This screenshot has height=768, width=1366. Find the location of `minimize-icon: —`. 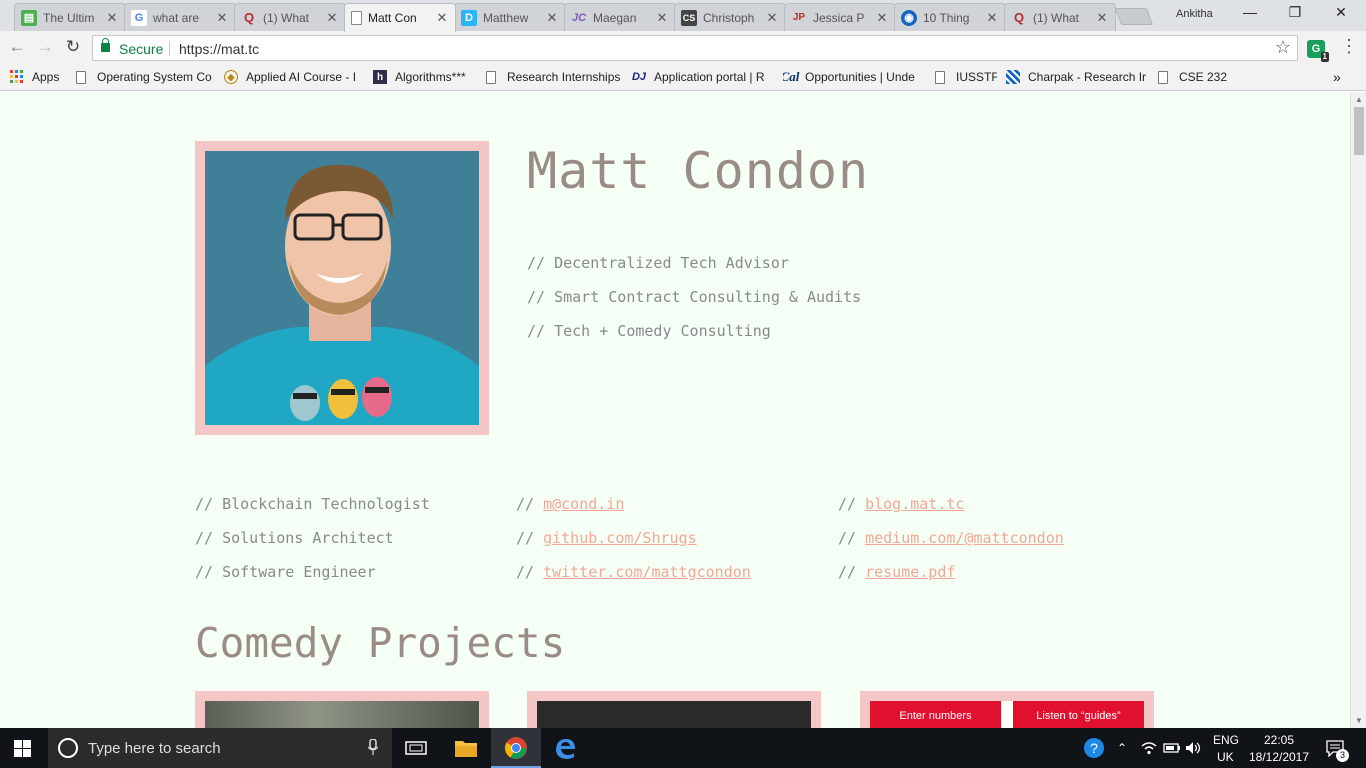

minimize-icon: — is located at coordinates (1250, 14).